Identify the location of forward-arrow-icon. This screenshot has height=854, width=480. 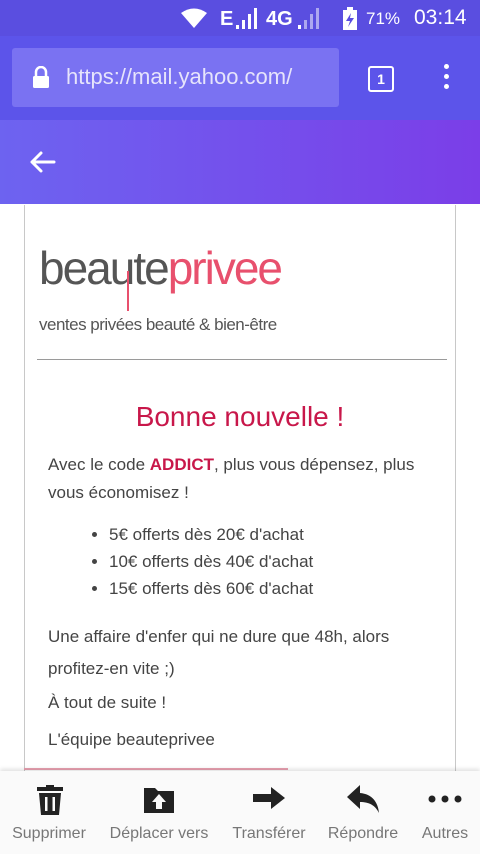
(269, 798).